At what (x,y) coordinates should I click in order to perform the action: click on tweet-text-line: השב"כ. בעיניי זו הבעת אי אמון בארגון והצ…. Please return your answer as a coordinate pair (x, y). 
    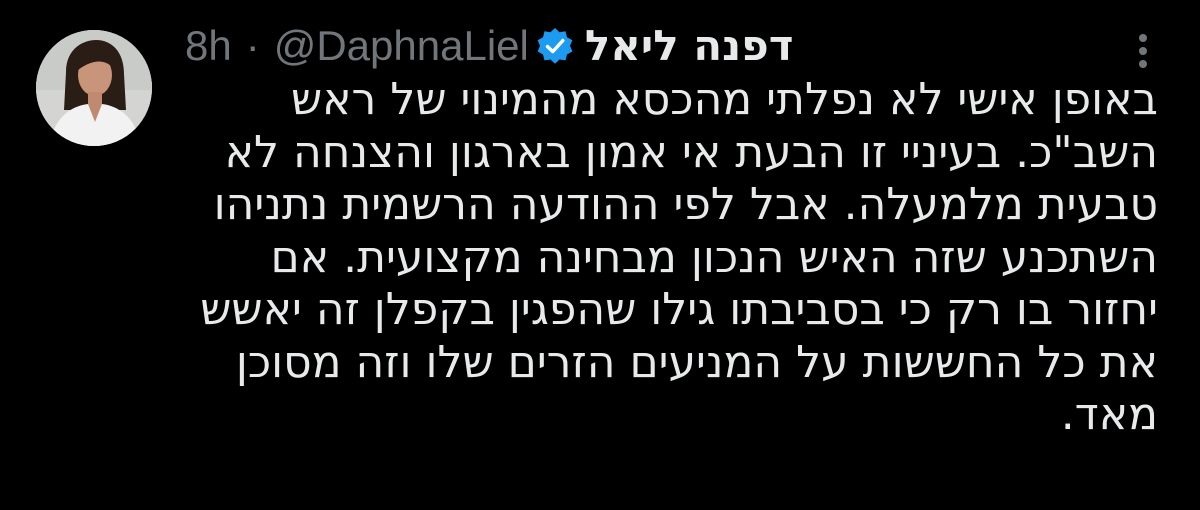
    Looking at the image, I should click on (691, 152).